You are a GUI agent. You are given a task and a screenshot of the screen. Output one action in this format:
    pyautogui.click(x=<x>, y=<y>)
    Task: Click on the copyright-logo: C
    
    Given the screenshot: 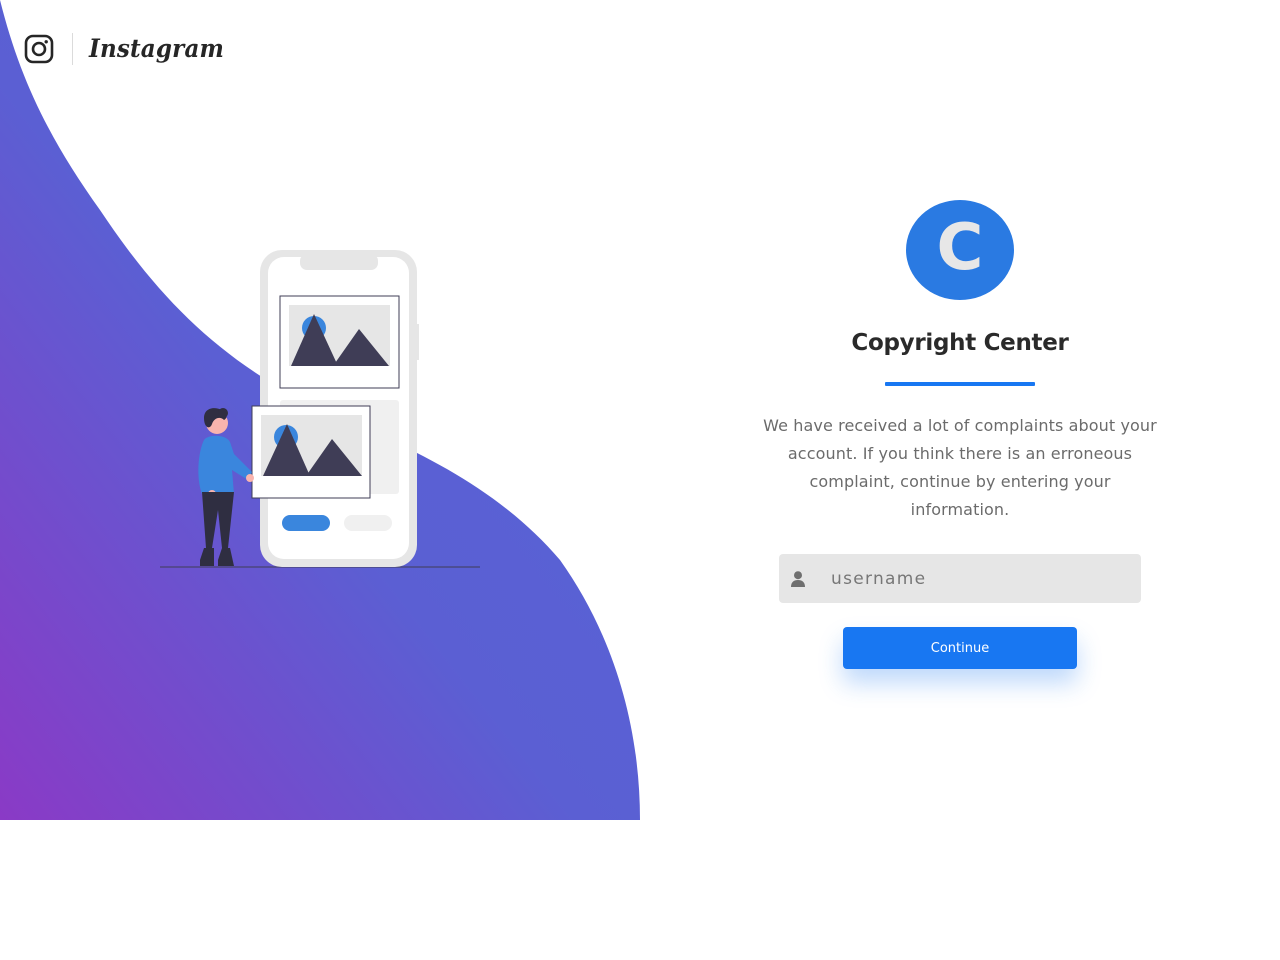 What is the action you would take?
    pyautogui.click(x=960, y=250)
    